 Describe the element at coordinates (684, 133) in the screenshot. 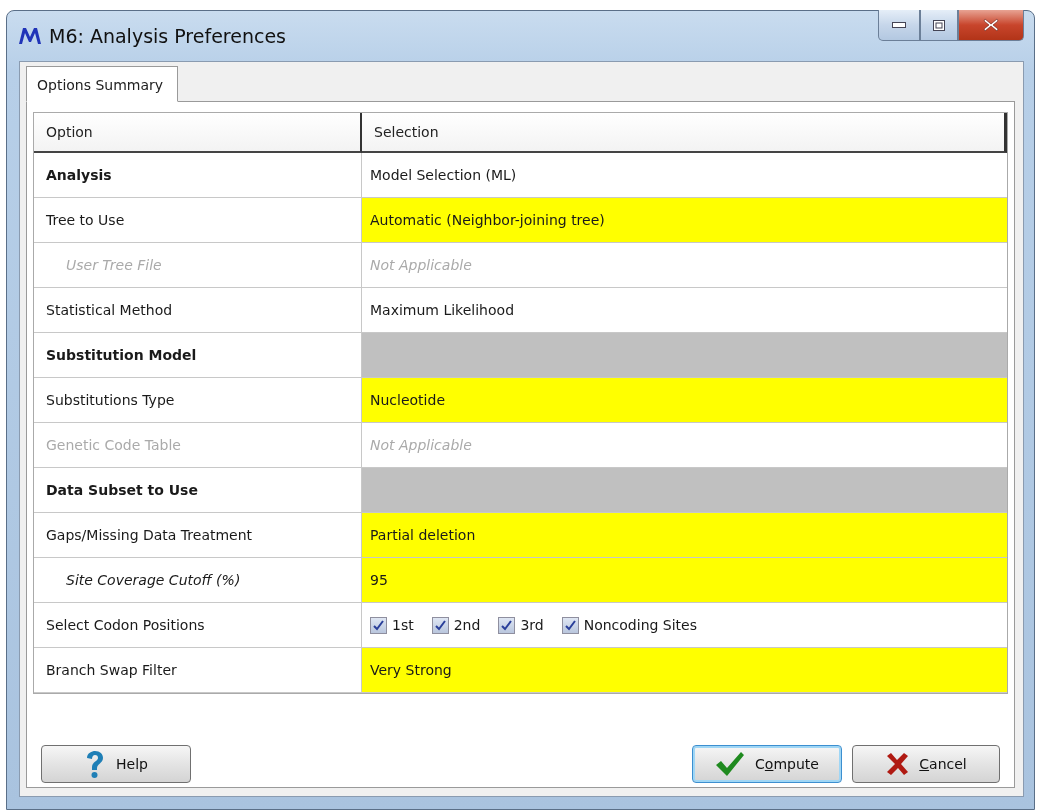

I see `column-header: Selection` at that location.